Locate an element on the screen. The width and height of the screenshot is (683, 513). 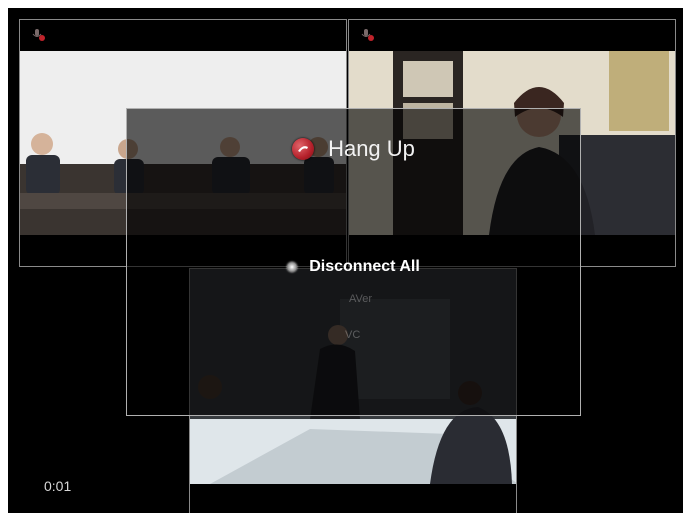
call-duration-timer: 0:01 is located at coordinates (58, 486).